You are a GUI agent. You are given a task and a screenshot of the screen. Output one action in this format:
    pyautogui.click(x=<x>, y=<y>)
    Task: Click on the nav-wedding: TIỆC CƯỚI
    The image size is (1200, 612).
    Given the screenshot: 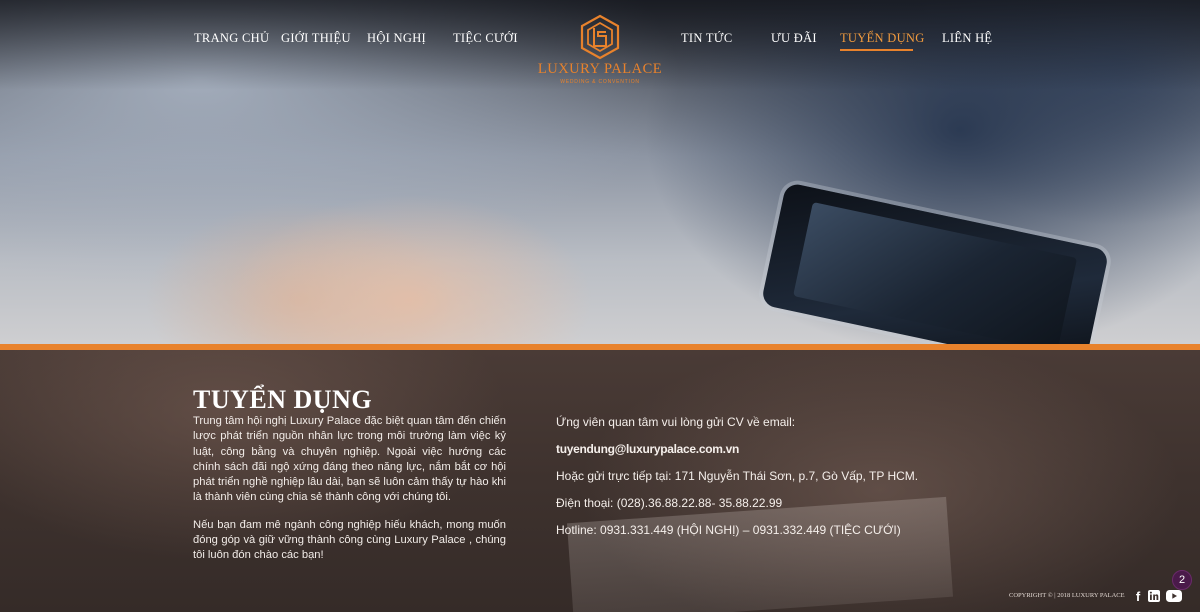 What is the action you would take?
    pyautogui.click(x=485, y=38)
    